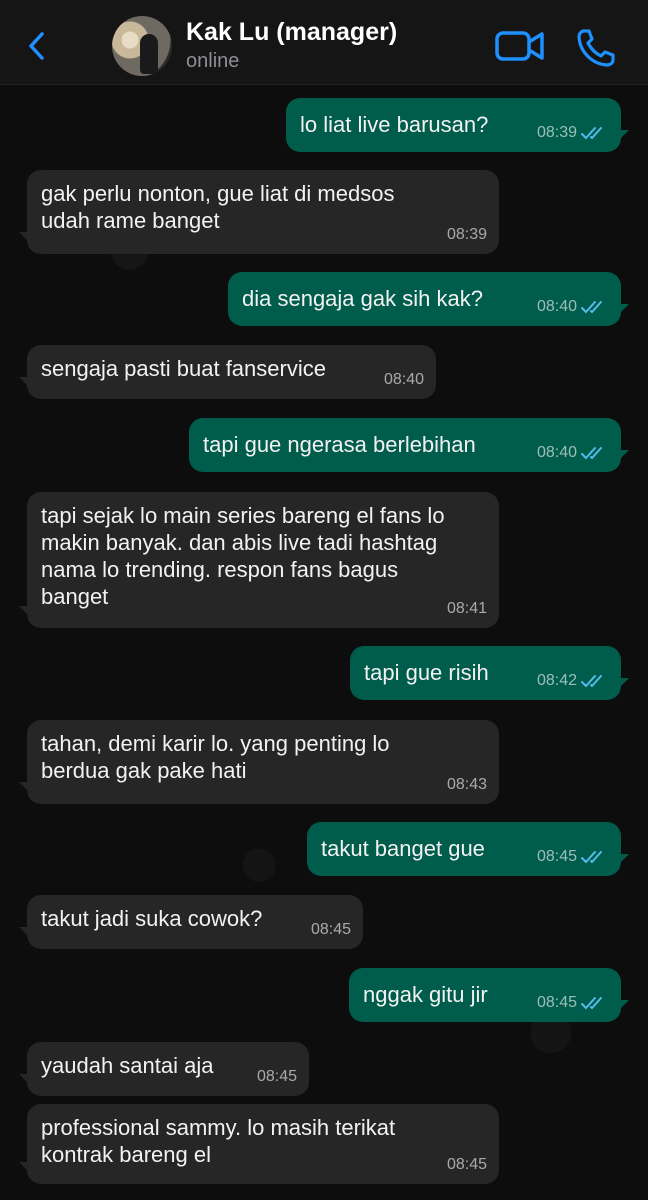 The height and width of the screenshot is (1200, 648). What do you see at coordinates (142, 46) in the screenshot?
I see `avatar` at bounding box center [142, 46].